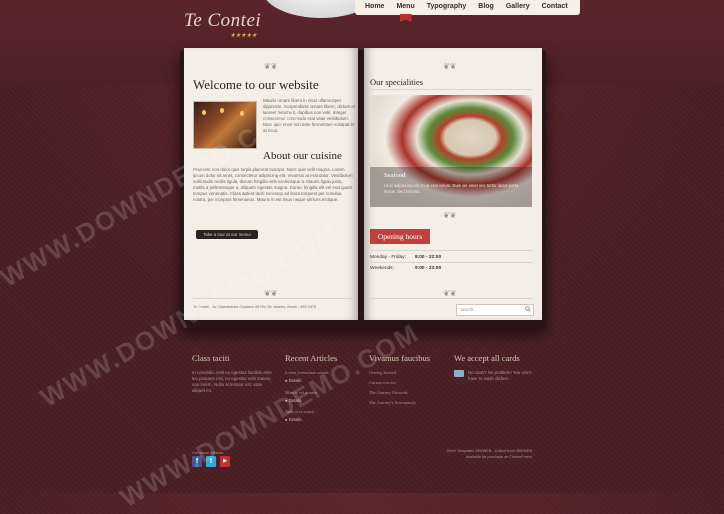 This screenshot has height=514, width=724. Describe the element at coordinates (528, 309) in the screenshot. I see `search-icon` at that location.